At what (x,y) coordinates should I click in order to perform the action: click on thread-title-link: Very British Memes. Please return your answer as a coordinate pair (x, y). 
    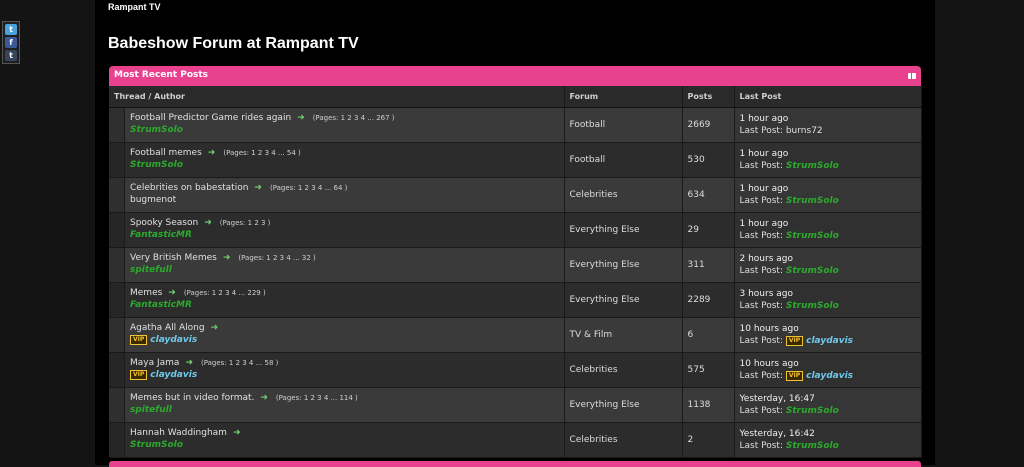
    Looking at the image, I should click on (173, 258).